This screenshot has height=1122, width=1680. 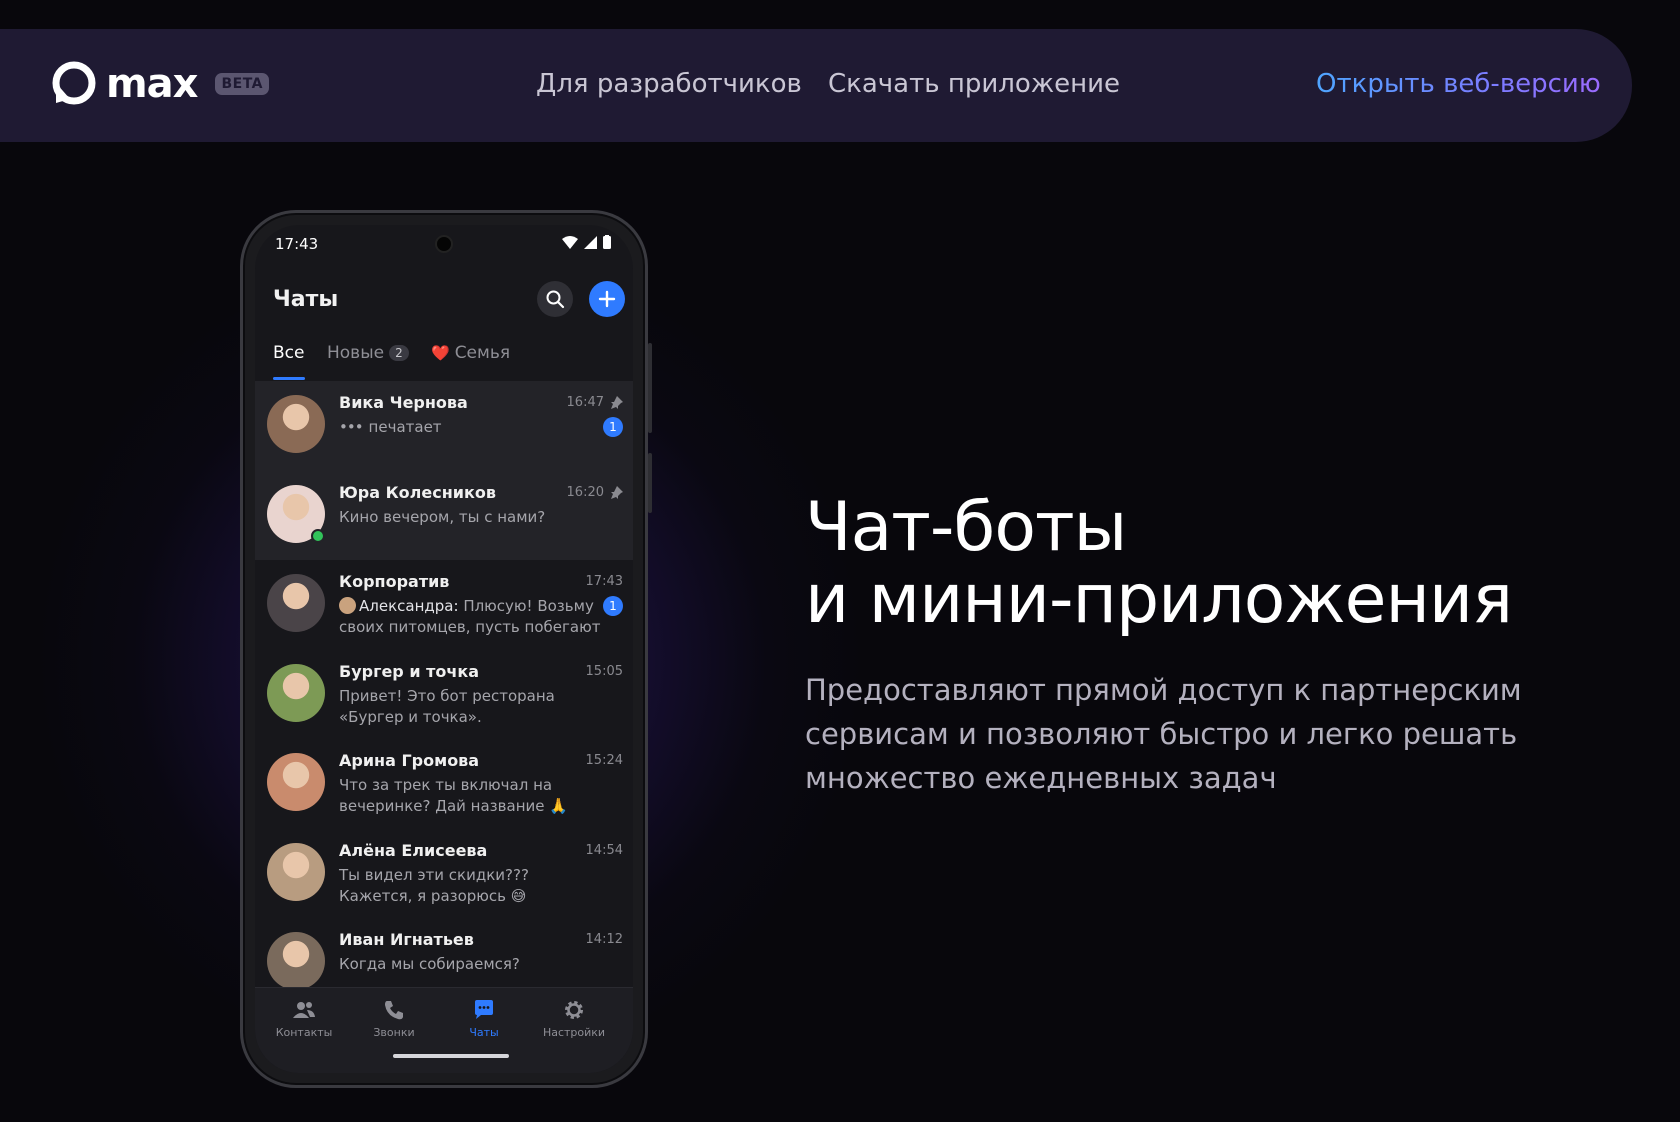 I want to click on tabbar-settings: Настройки, so click(x=574, y=1018).